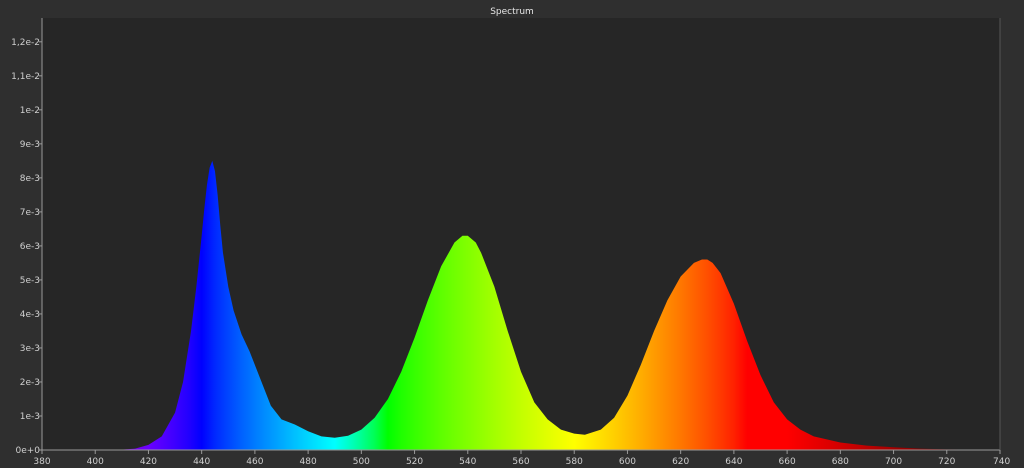  What do you see at coordinates (254, 462) in the screenshot?
I see `x-tick-label: 460` at bounding box center [254, 462].